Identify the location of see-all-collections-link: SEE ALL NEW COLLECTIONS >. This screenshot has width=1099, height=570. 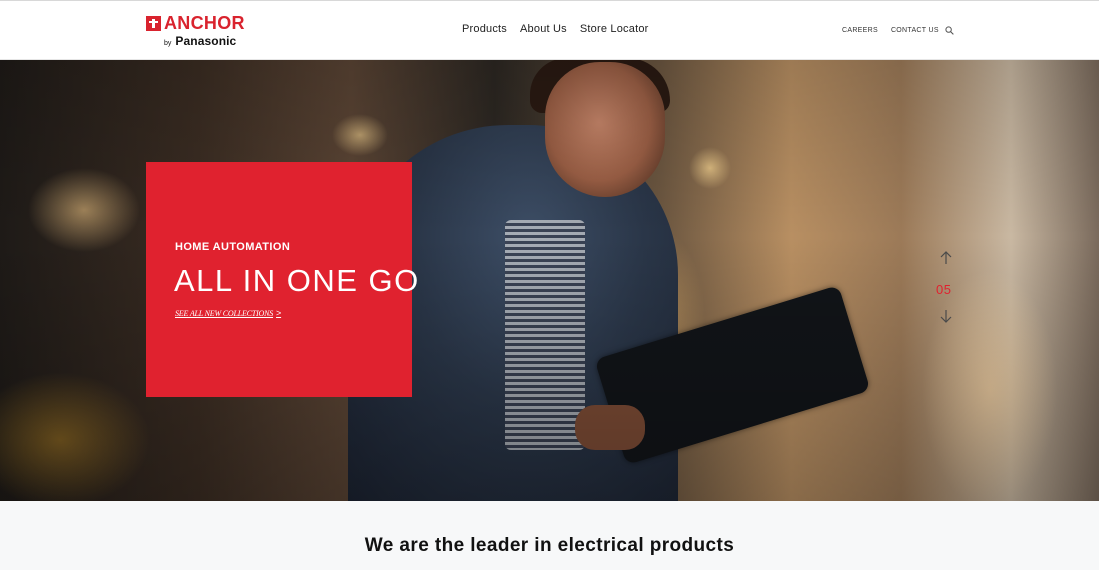
(228, 313).